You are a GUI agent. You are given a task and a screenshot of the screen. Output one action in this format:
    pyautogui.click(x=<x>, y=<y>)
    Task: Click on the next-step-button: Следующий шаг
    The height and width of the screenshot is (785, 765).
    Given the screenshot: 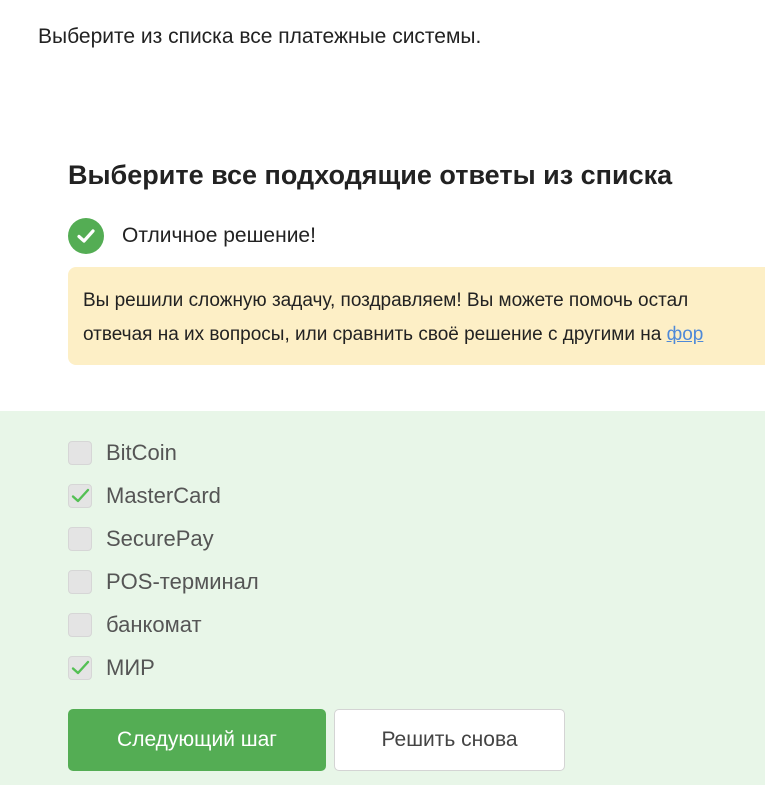 What is the action you would take?
    pyautogui.click(x=197, y=740)
    